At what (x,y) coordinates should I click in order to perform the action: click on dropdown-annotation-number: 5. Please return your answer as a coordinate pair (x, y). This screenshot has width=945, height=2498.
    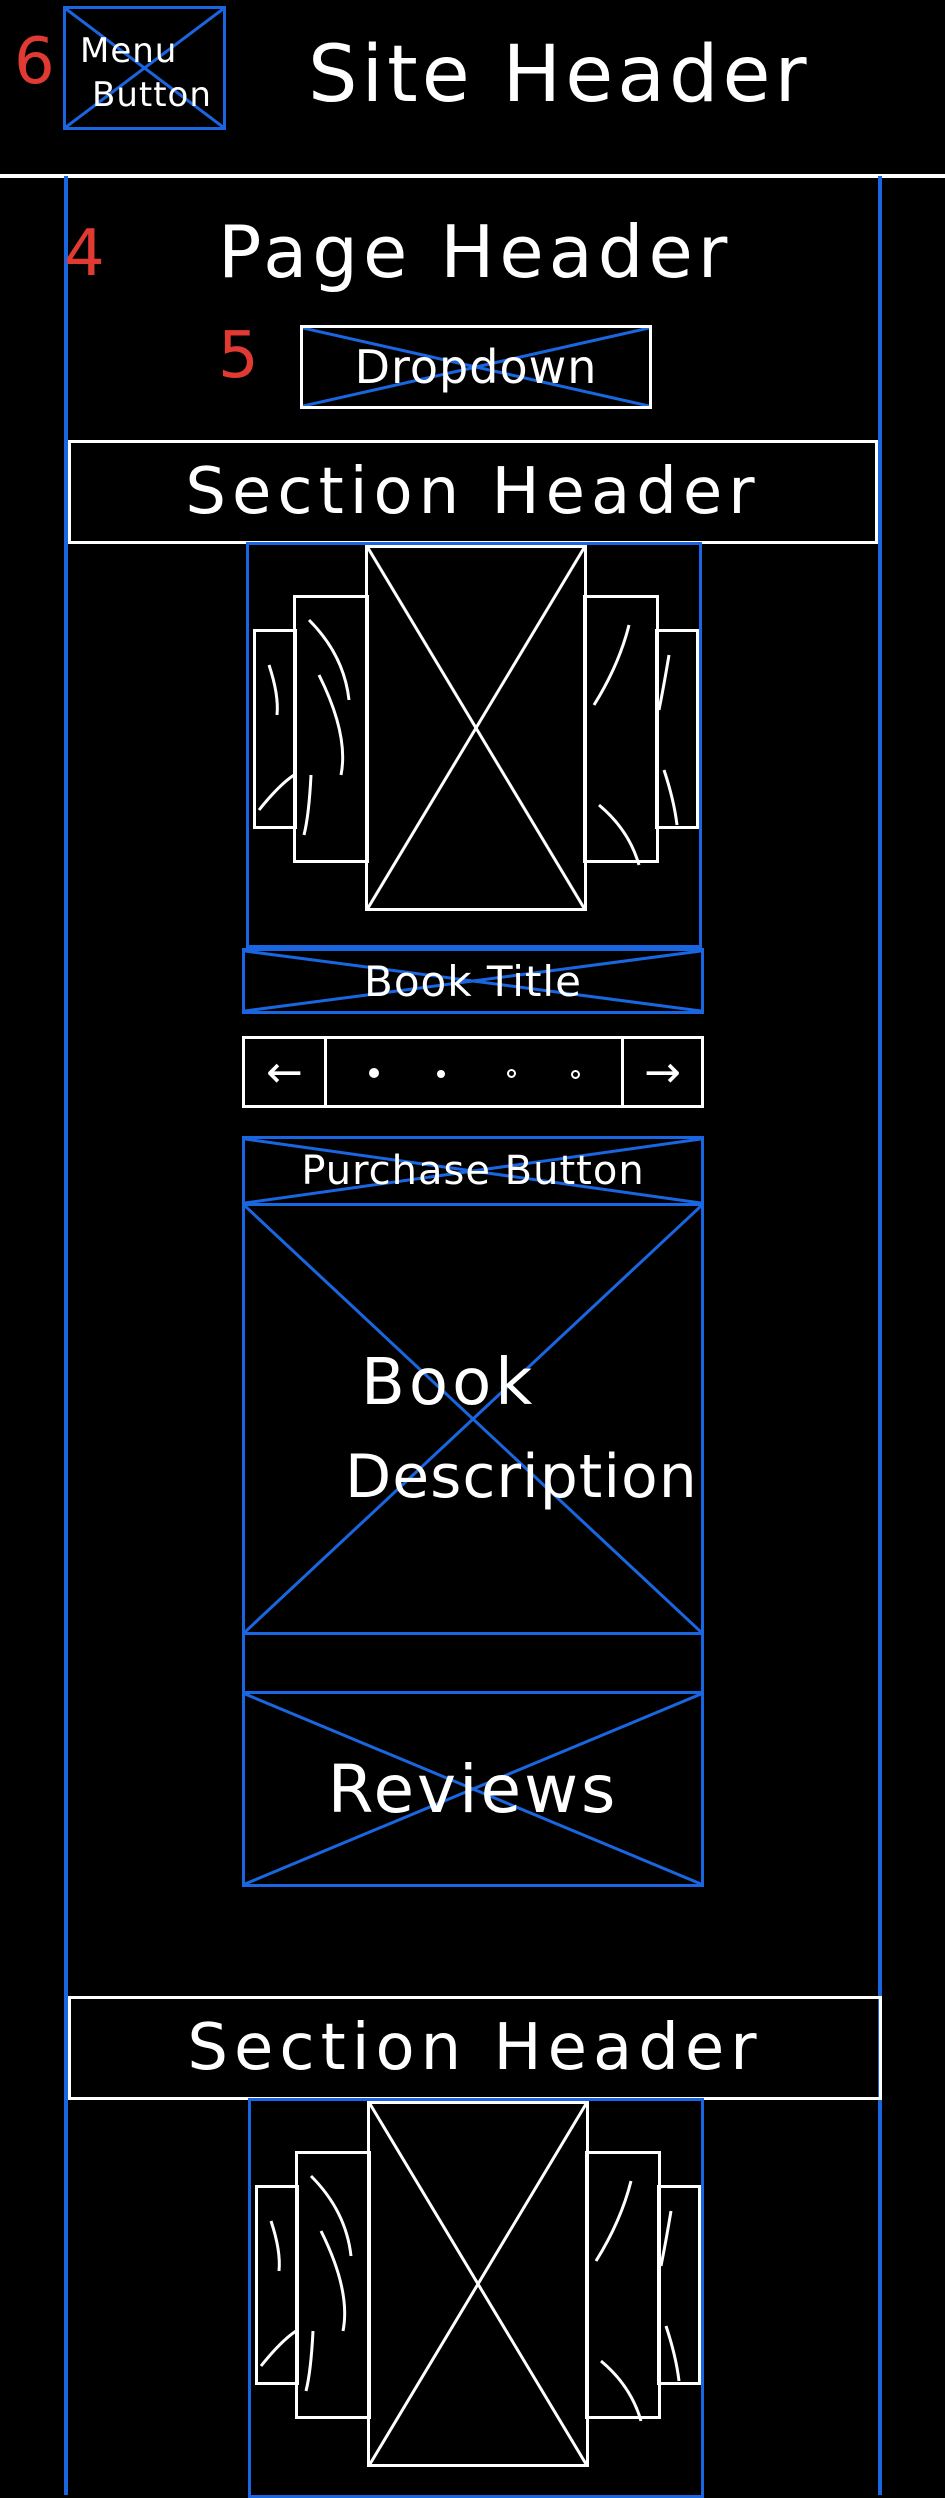
    Looking at the image, I should click on (238, 356).